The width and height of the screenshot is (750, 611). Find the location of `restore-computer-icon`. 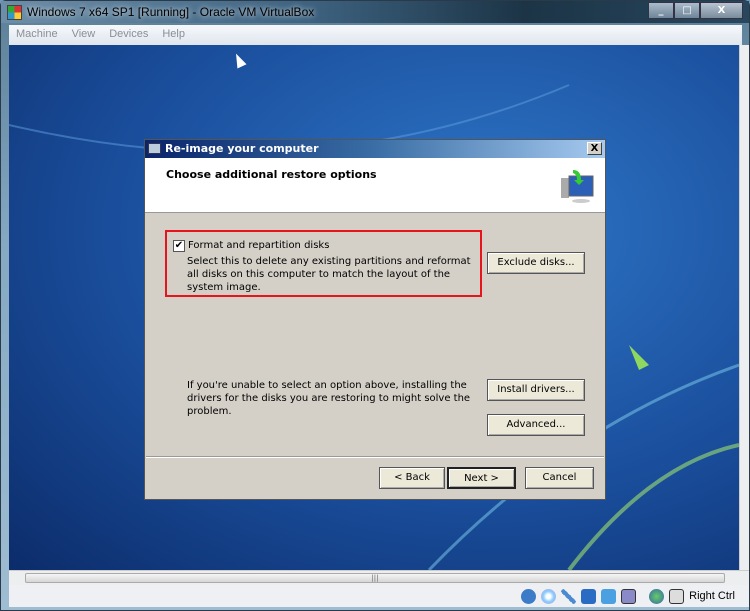

restore-computer-icon is located at coordinates (577, 186).